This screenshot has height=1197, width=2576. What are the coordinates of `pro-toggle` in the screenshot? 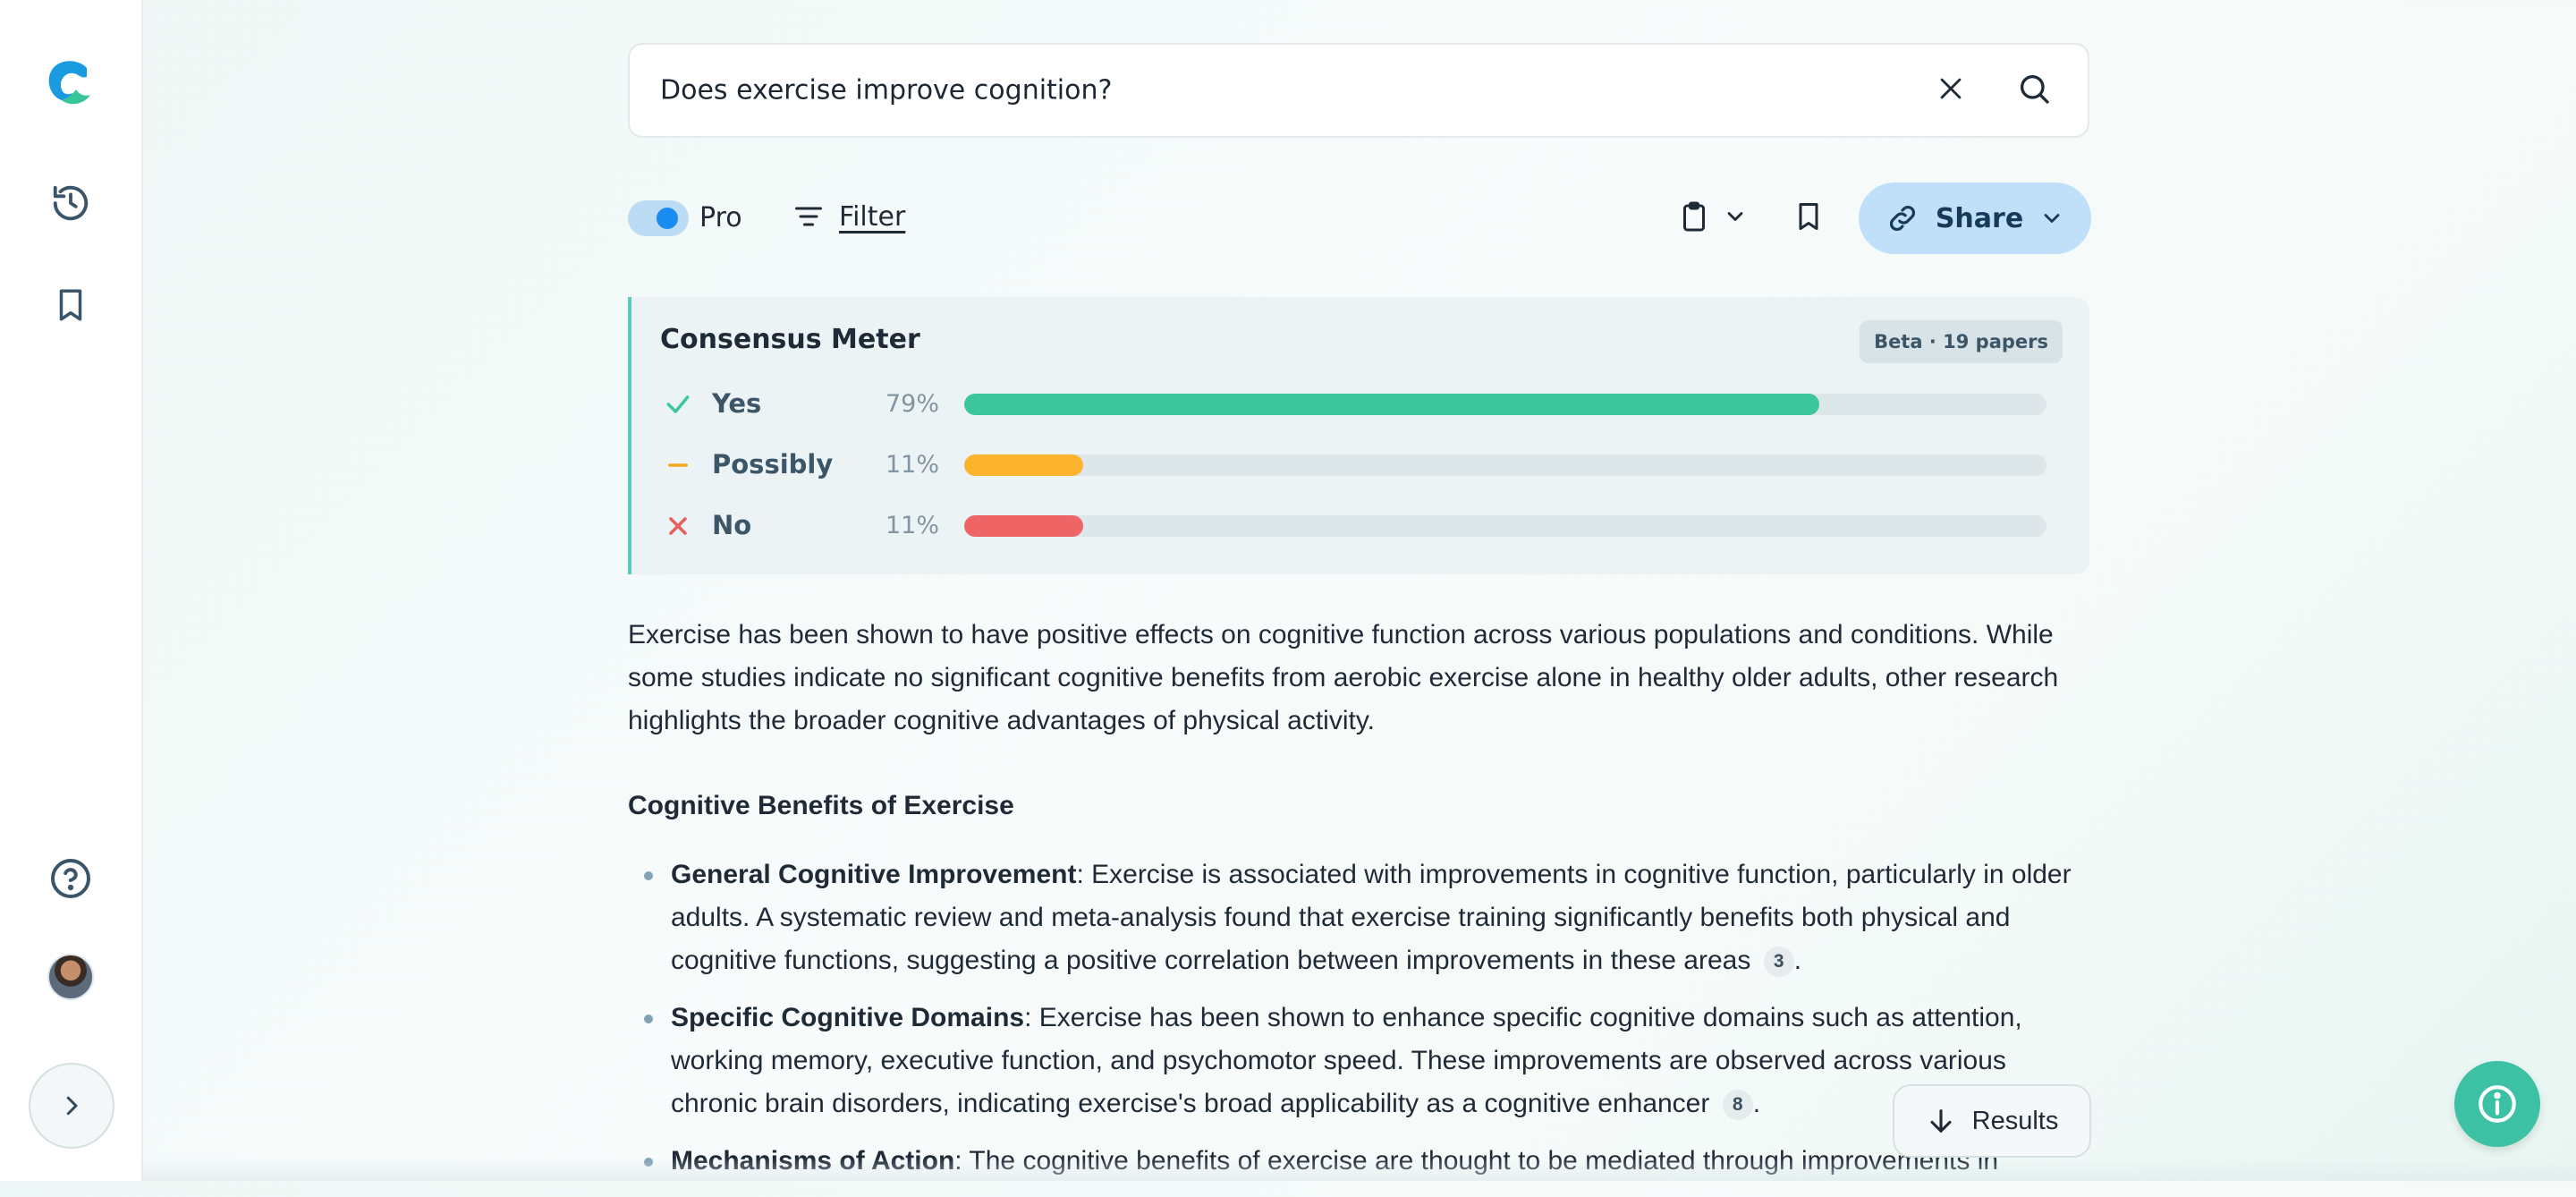 It's located at (658, 218).